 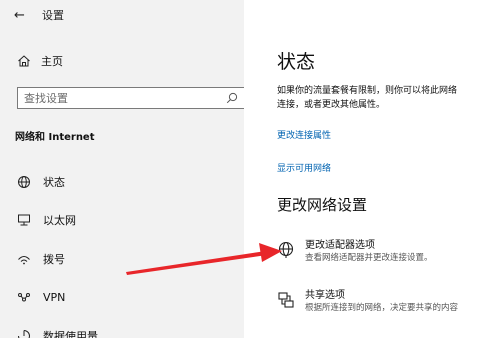 What do you see at coordinates (54, 259) in the screenshot?
I see `sidebar-item-label: 拨号` at bounding box center [54, 259].